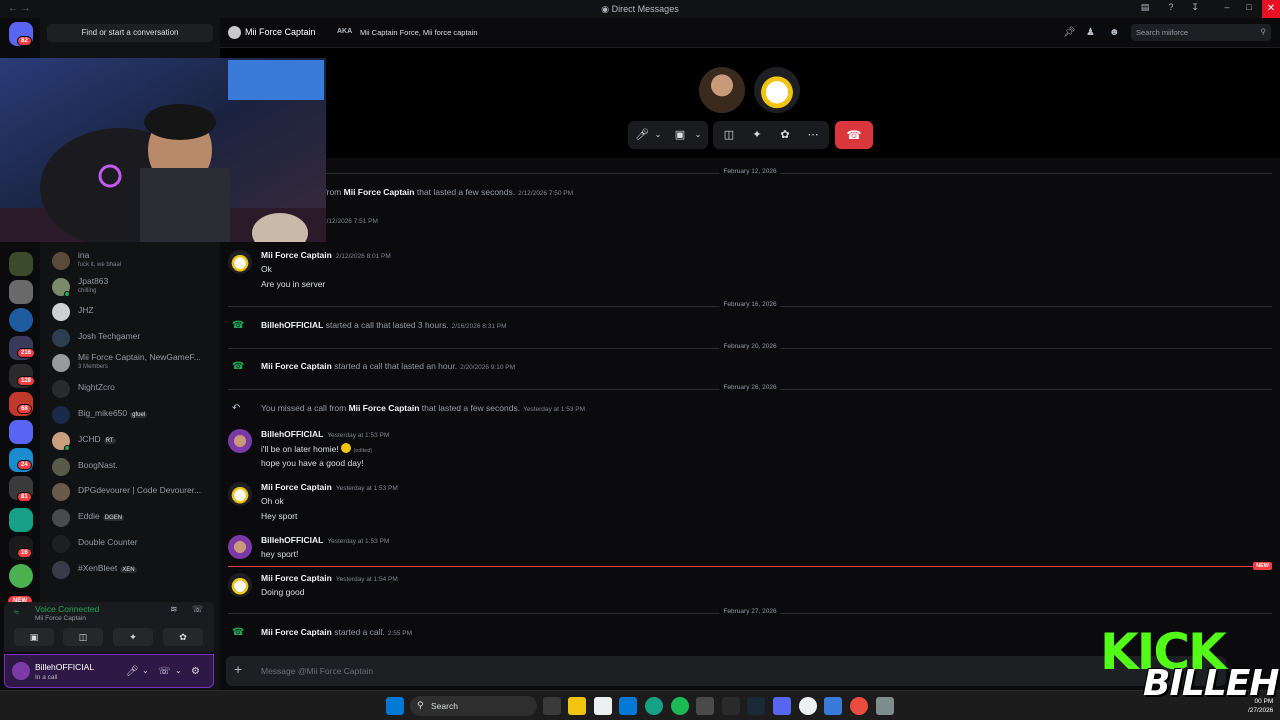  What do you see at coordinates (654, 706) in the screenshot?
I see `edge-icon` at bounding box center [654, 706].